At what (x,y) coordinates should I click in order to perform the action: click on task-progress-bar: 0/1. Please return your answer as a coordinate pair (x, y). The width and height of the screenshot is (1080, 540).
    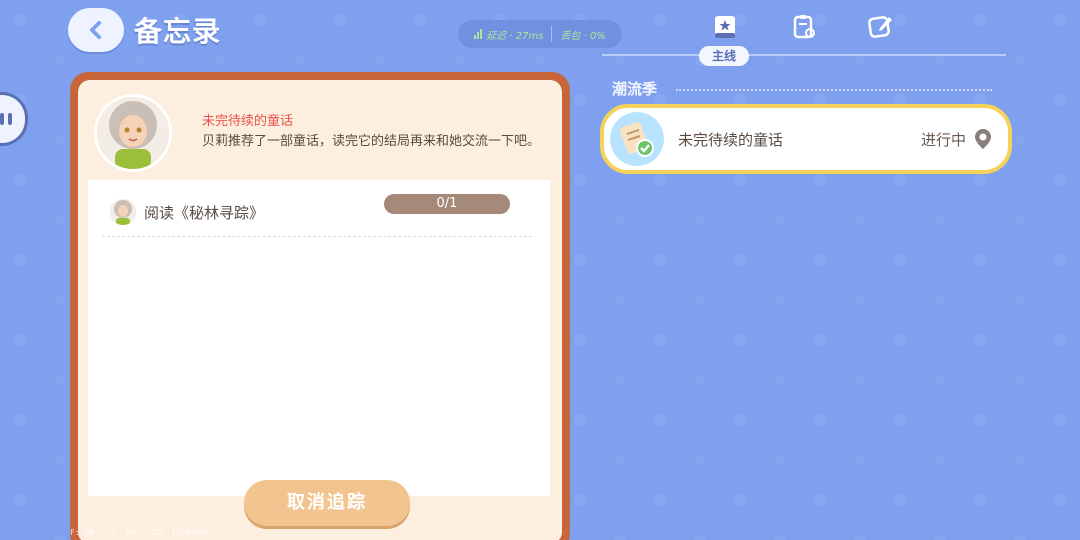
    Looking at the image, I should click on (447, 204).